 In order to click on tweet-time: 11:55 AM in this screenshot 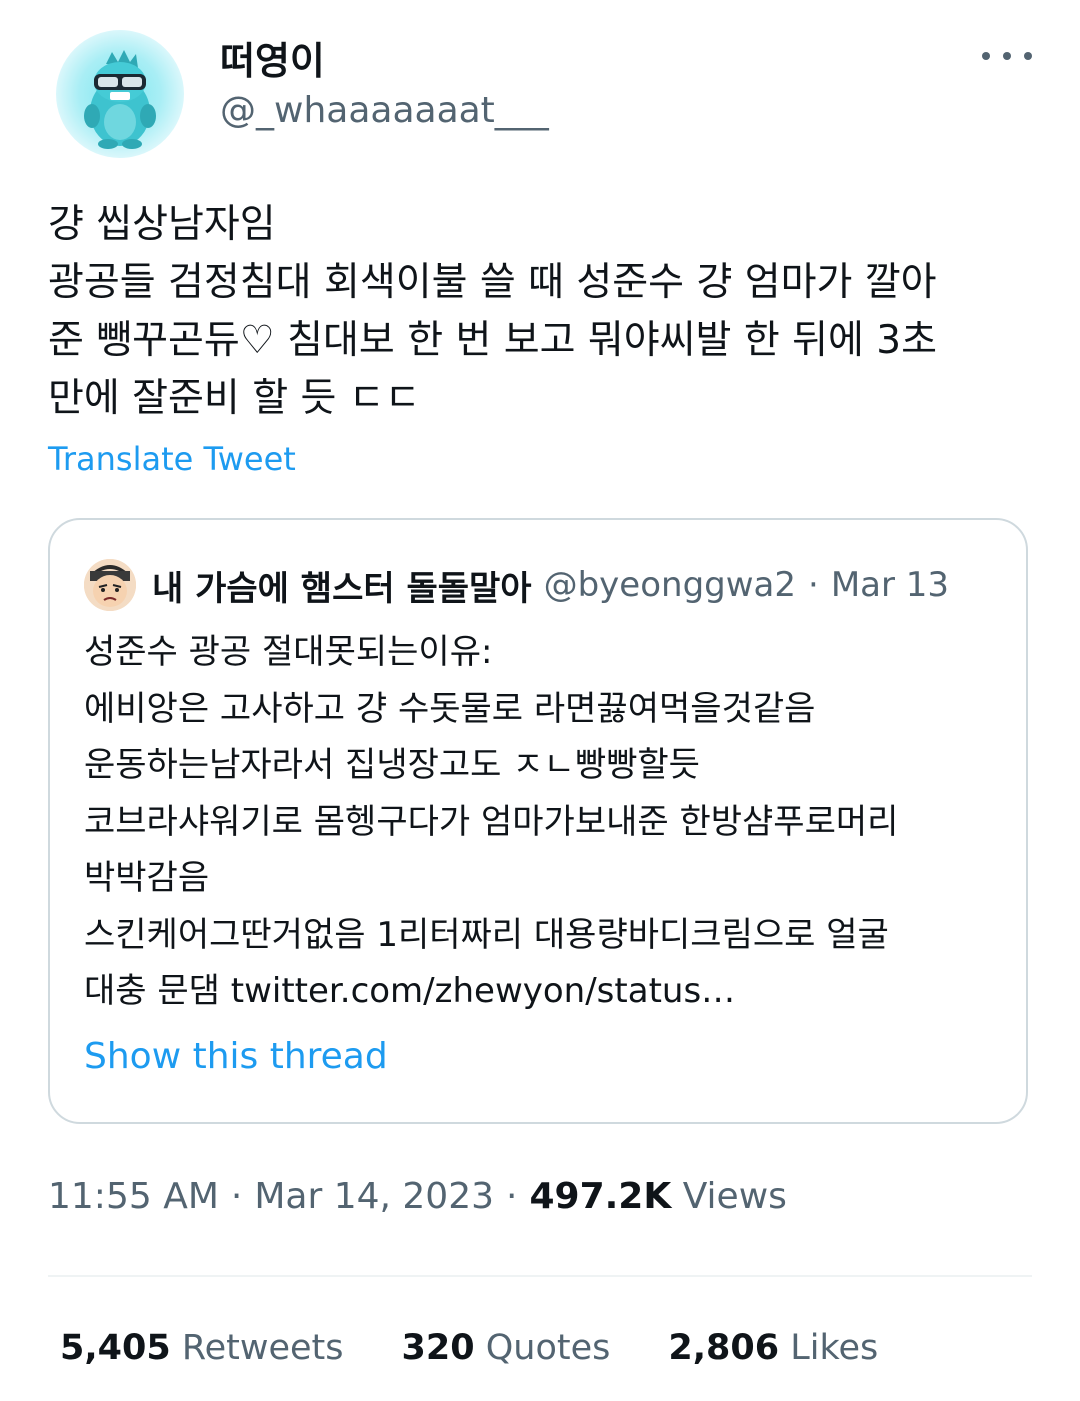, I will do `click(133, 1196)`.